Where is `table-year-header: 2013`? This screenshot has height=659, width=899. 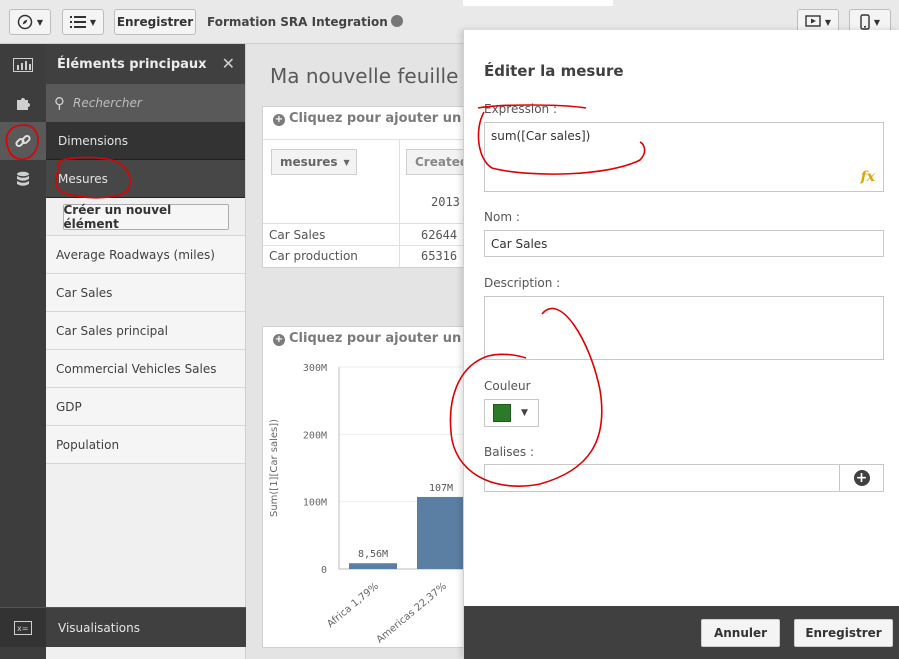 table-year-header: 2013 is located at coordinates (445, 202).